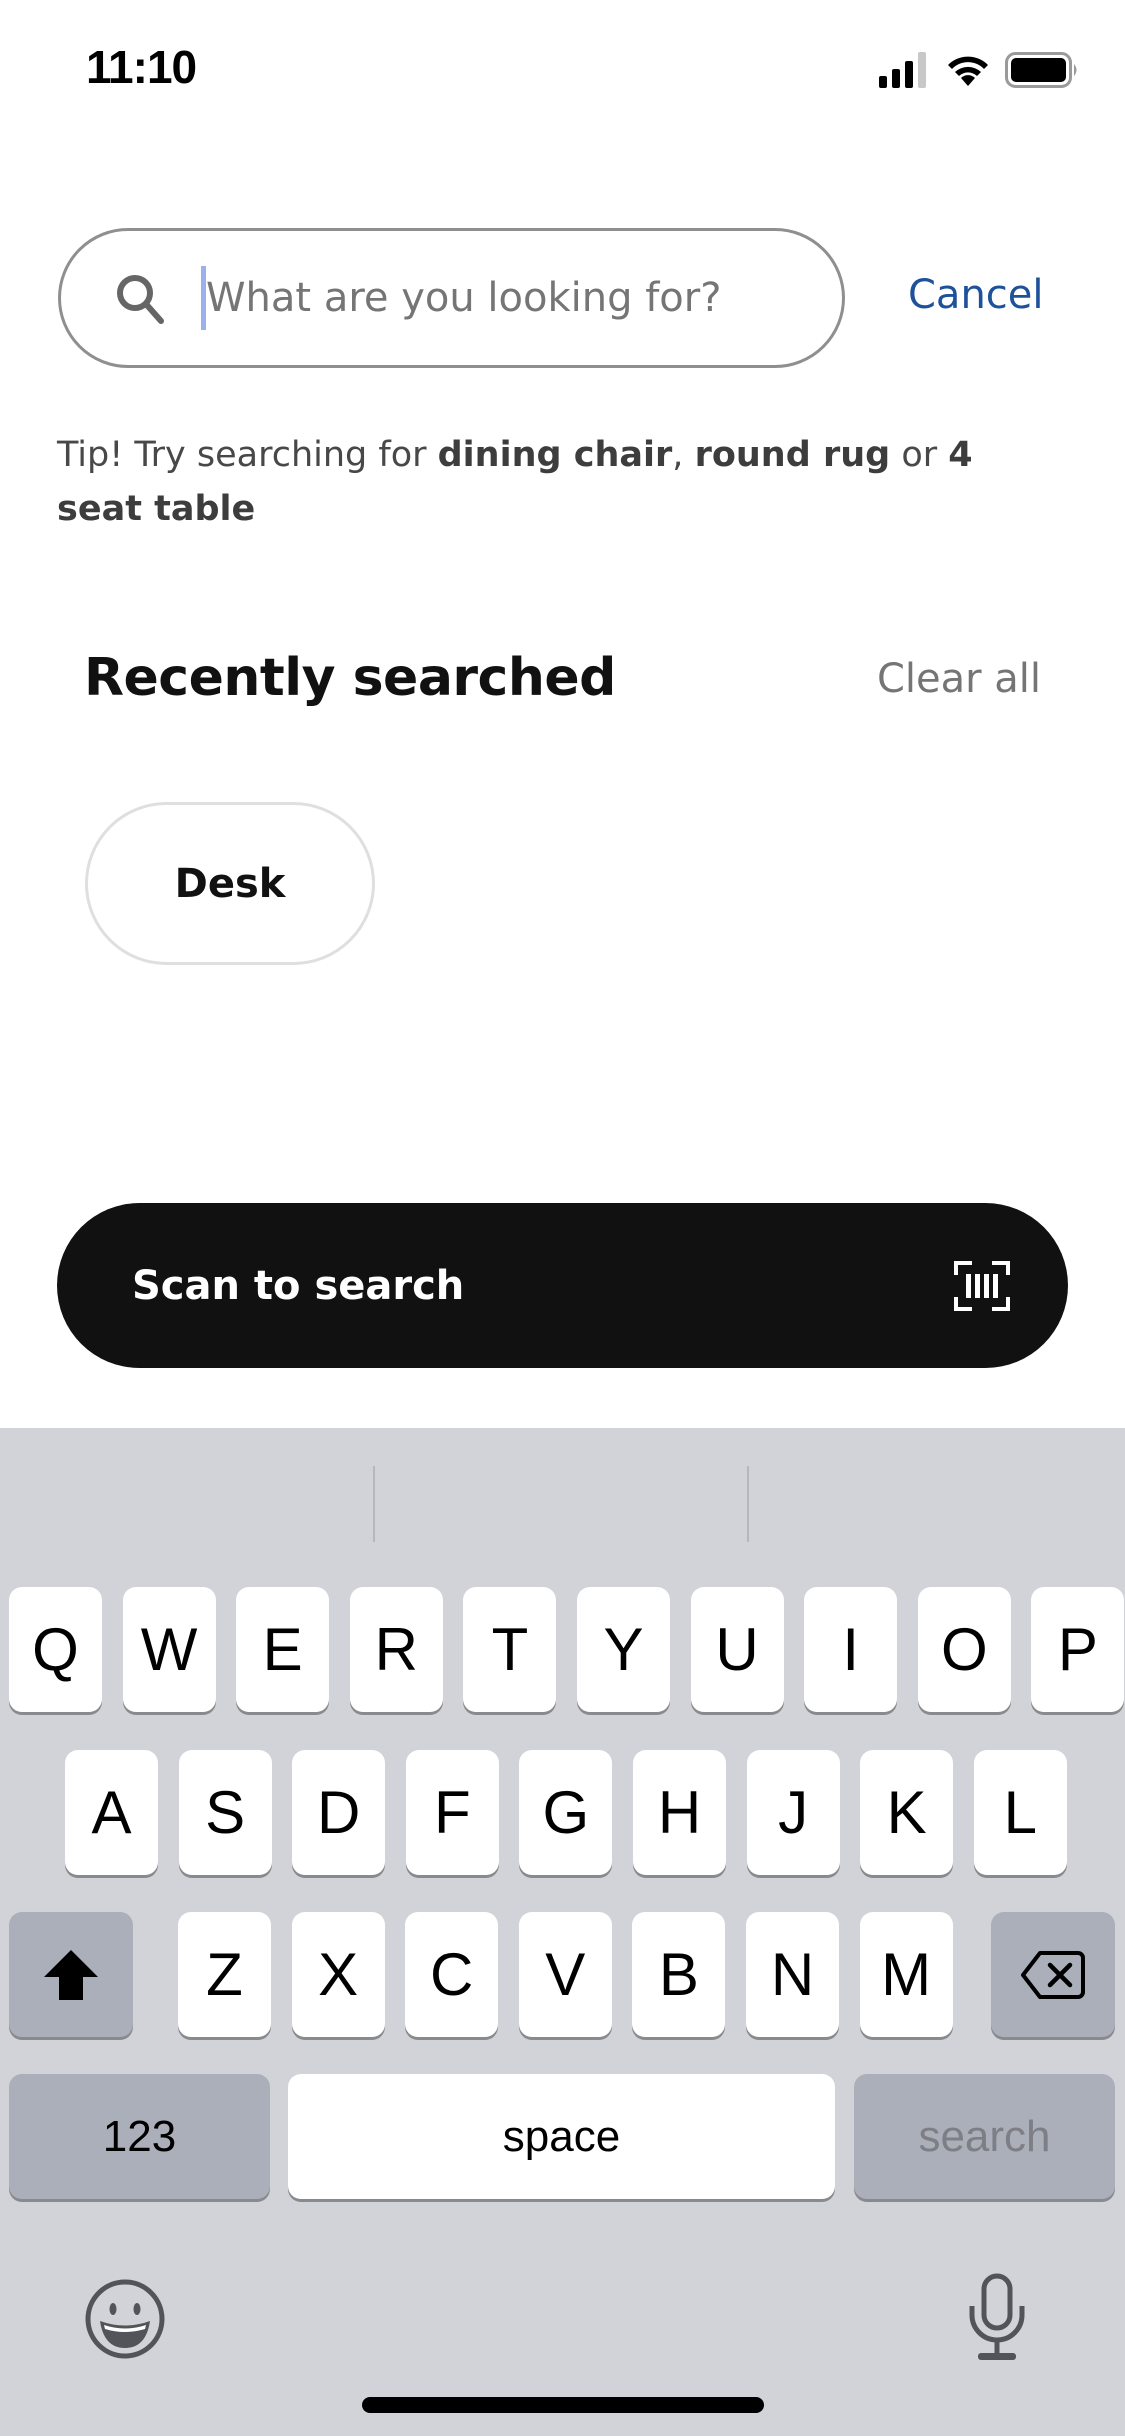 This screenshot has width=1125, height=2436. Describe the element at coordinates (1078, 1649) in the screenshot. I see `key-p: P` at that location.